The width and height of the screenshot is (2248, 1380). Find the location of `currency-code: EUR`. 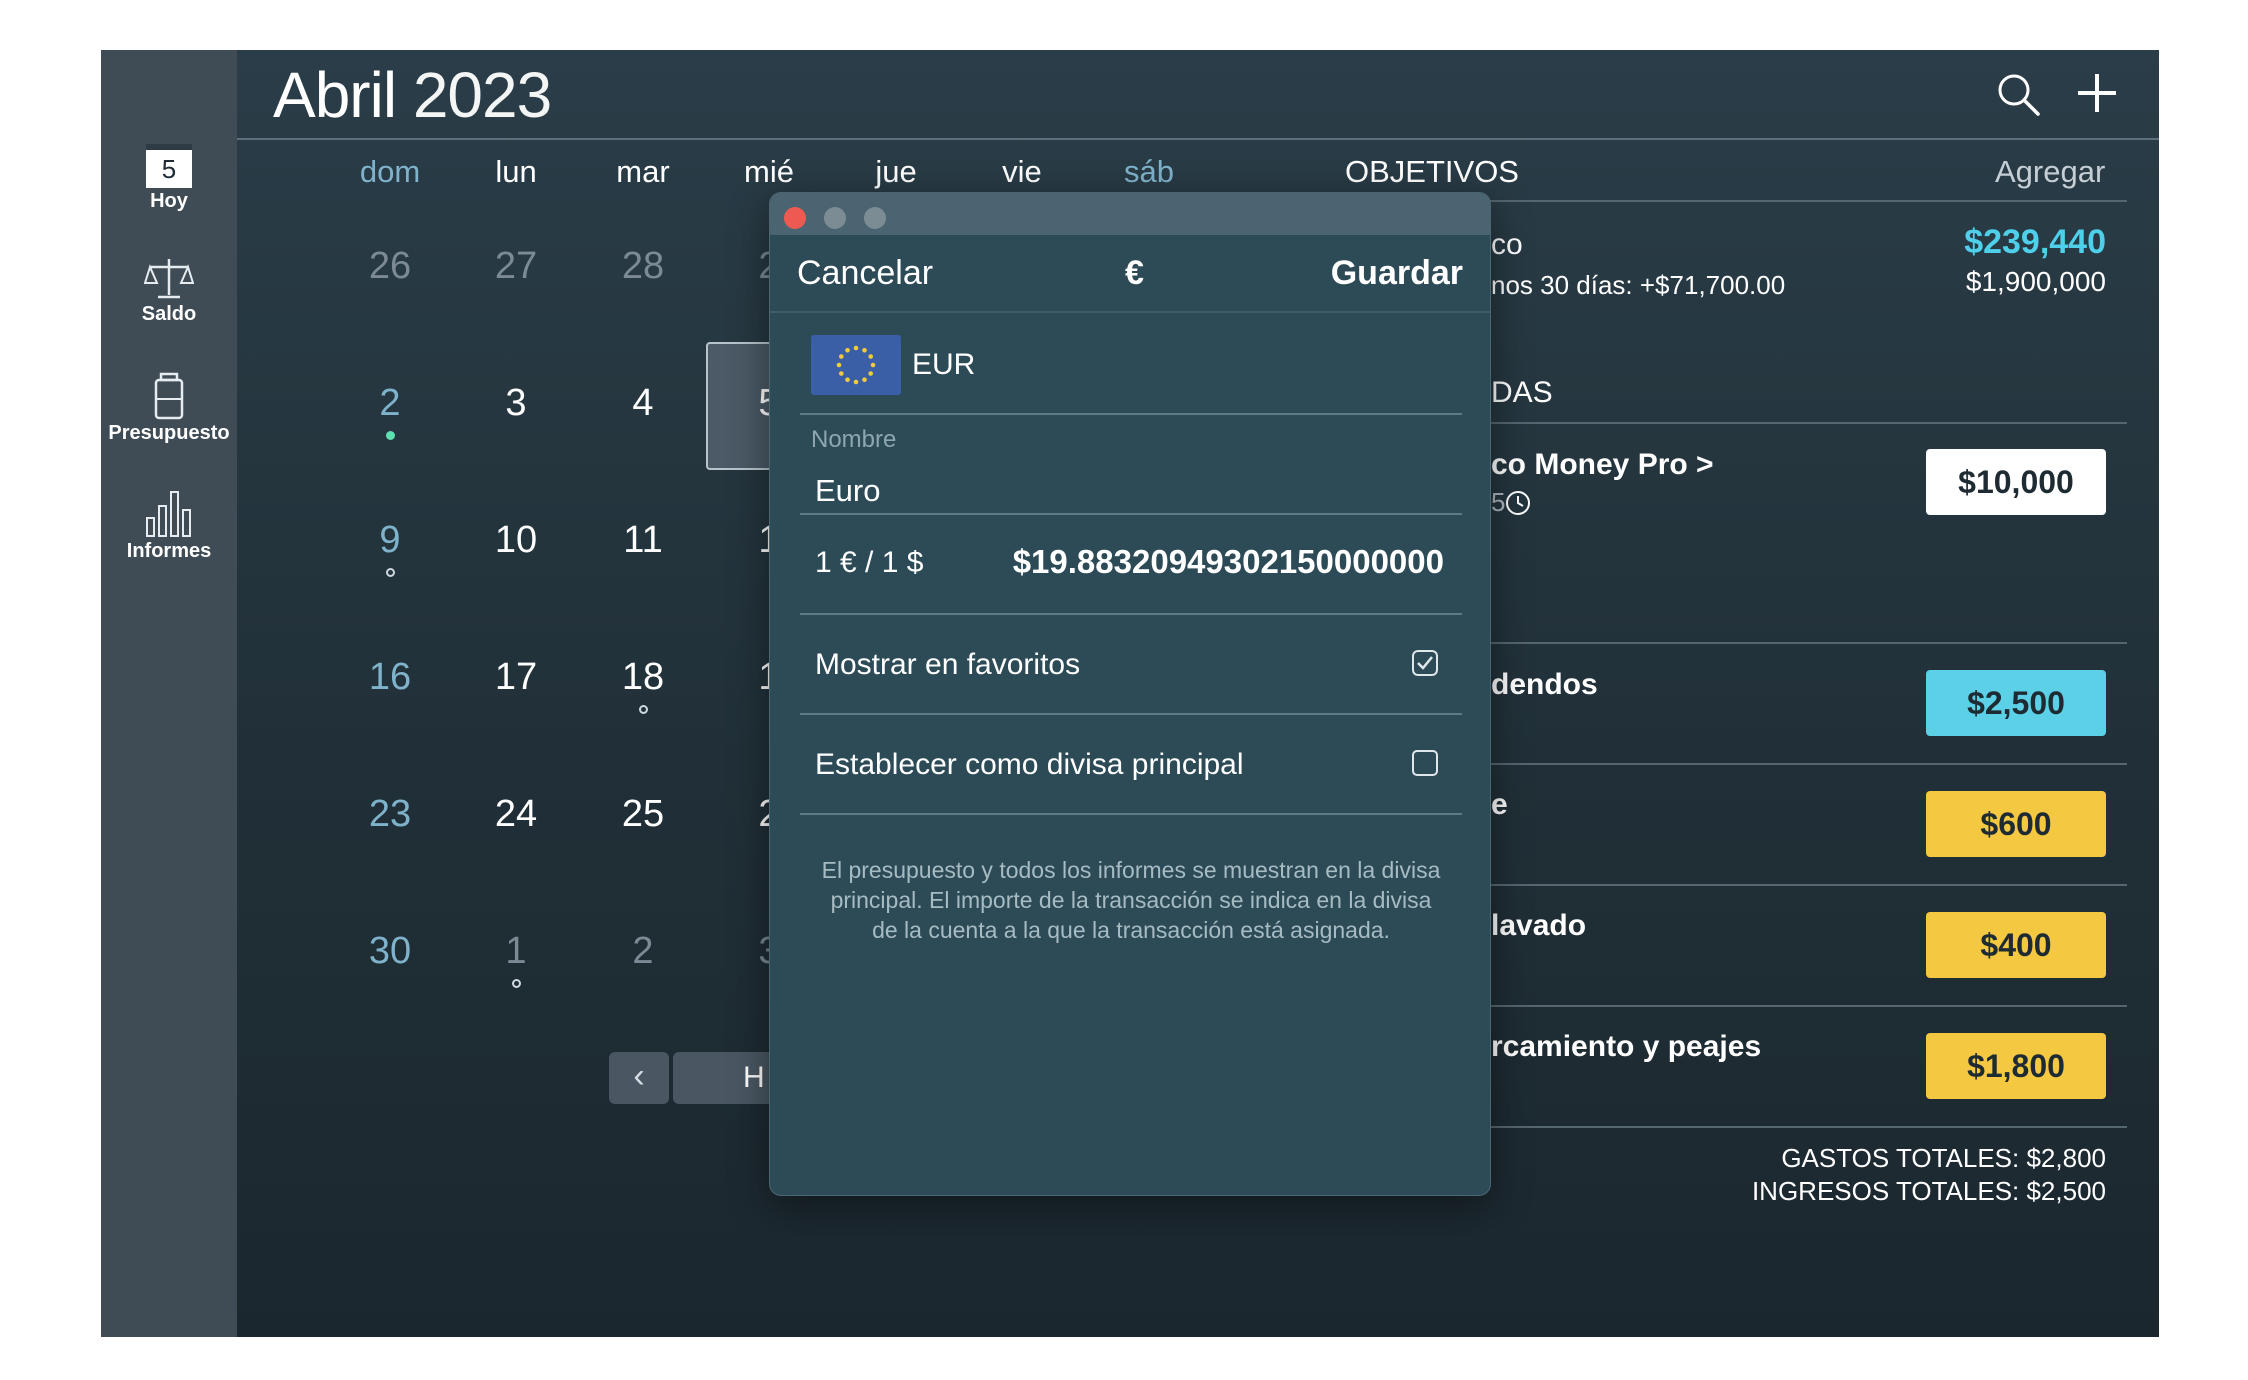

currency-code: EUR is located at coordinates (943, 365).